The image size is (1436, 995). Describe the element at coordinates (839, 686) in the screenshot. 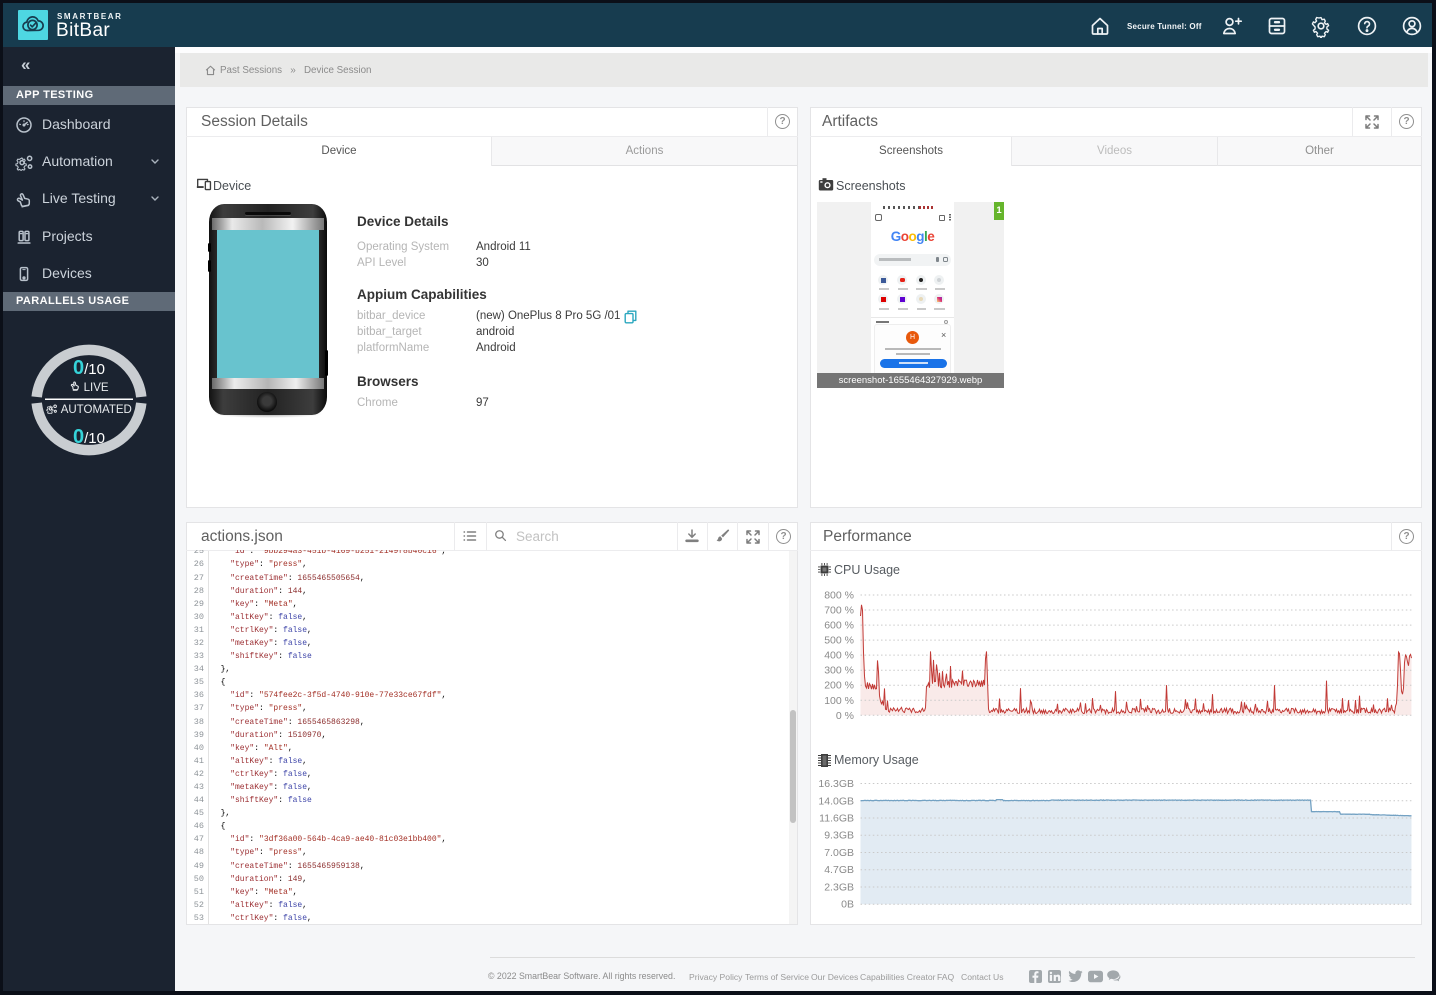

I see `svg-text: 200 %` at that location.